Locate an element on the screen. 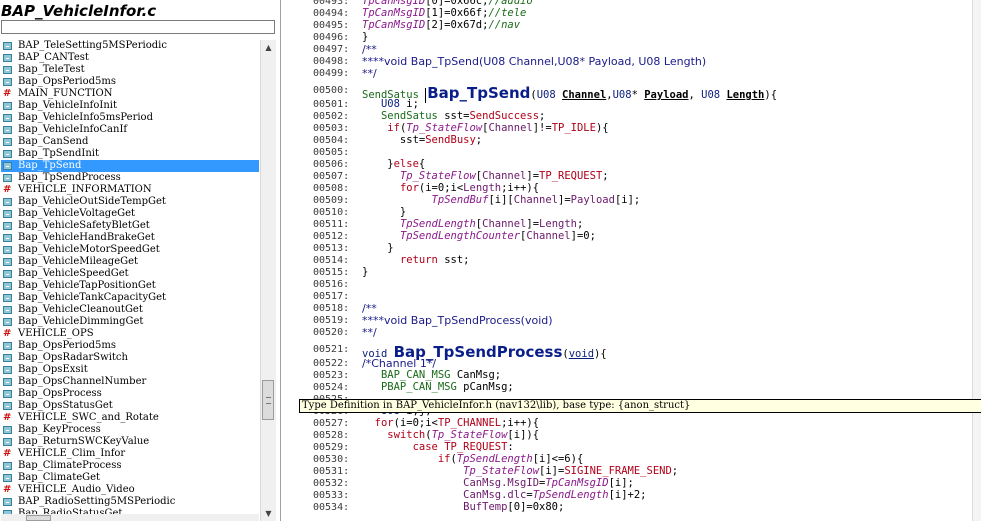 The image size is (981, 521). symbol-item: Bap_VehicleTapPositionGet is located at coordinates (130, 286).